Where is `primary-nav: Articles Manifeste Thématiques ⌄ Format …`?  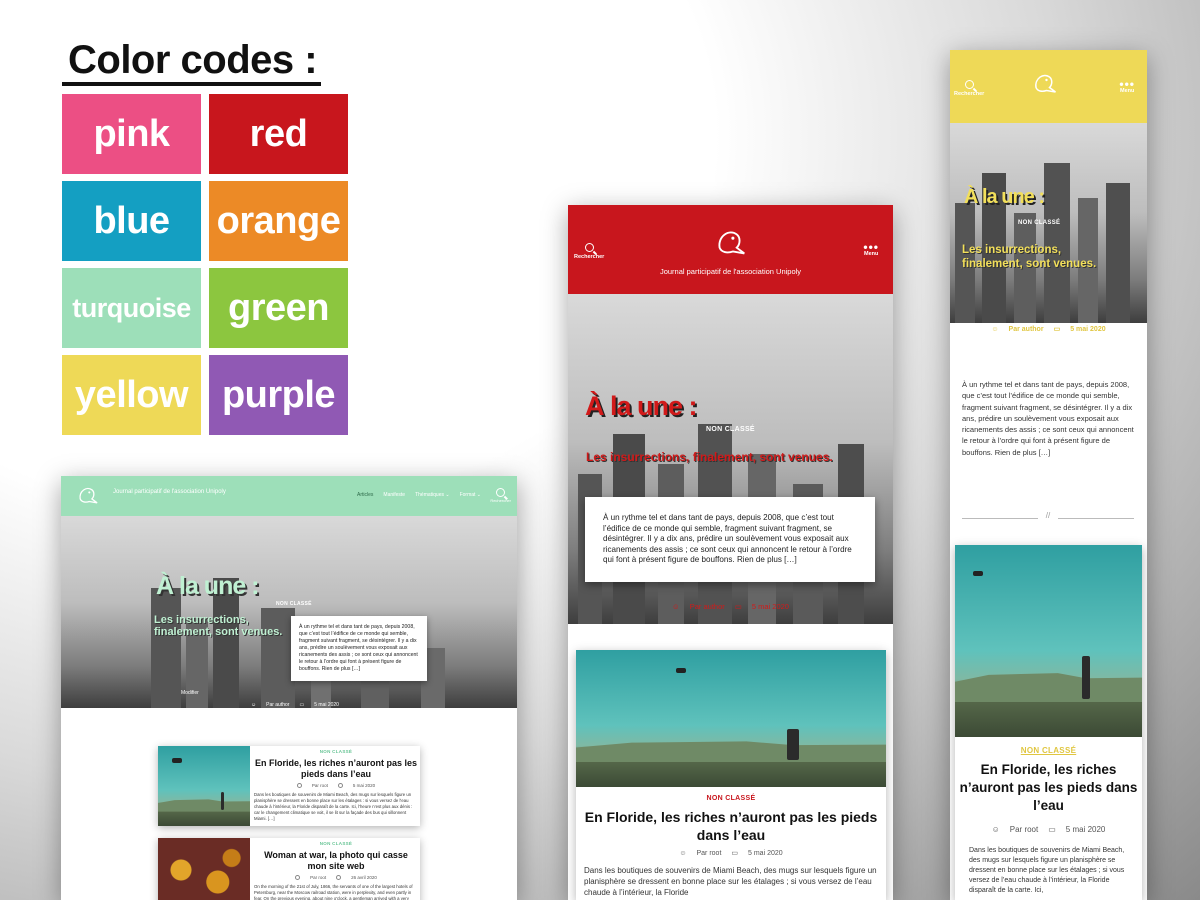
primary-nav: Articles Manifeste Thématiques ⌄ Format … is located at coordinates (419, 495).